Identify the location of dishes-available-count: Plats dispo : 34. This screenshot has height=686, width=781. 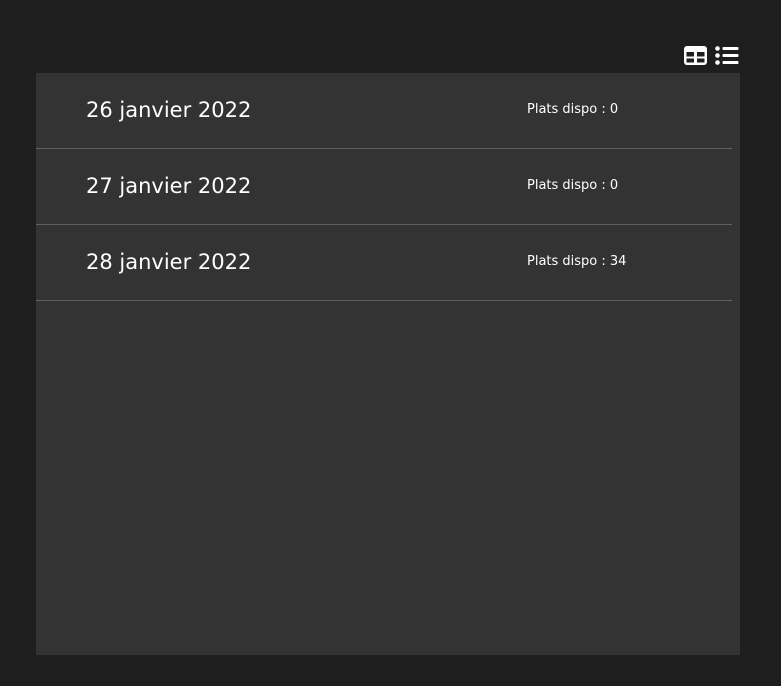
(577, 261).